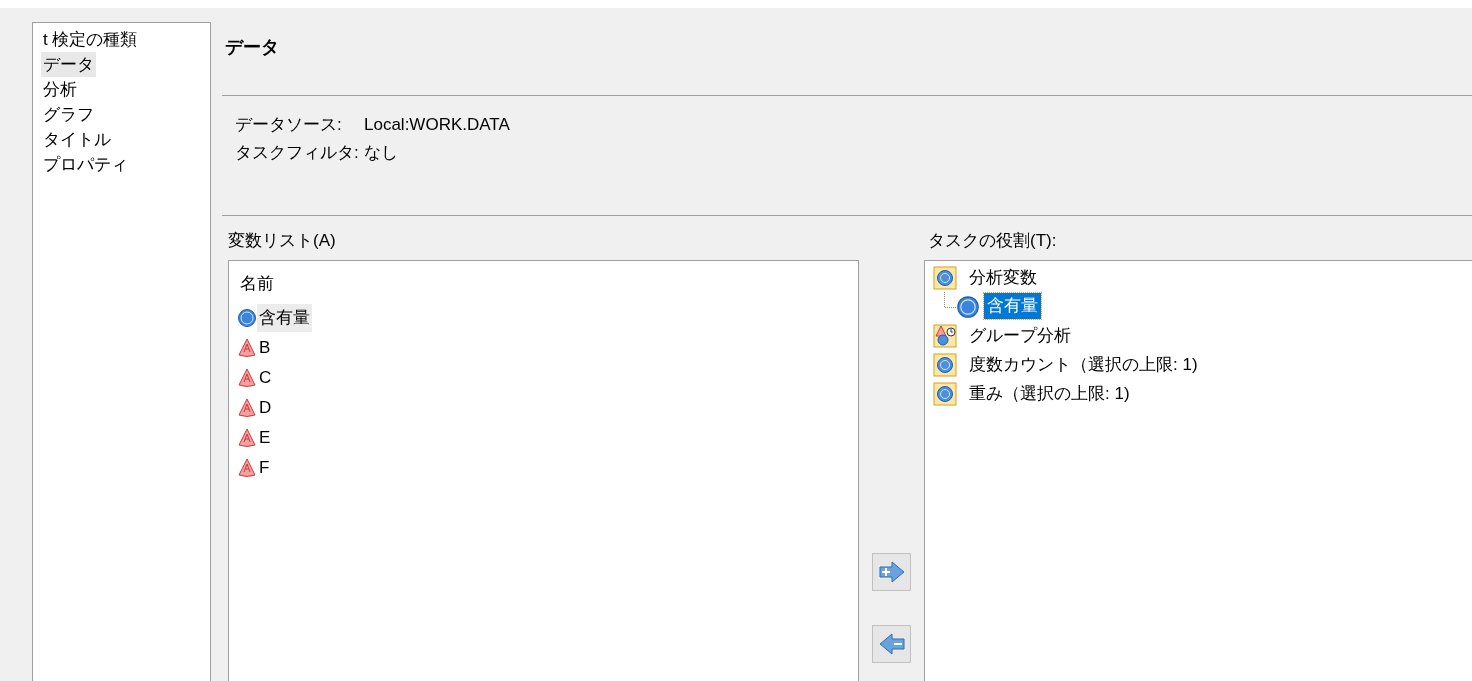 Image resolution: width=1472 pixels, height=681 pixels. What do you see at coordinates (284, 318) in the screenshot?
I see `variable-item: 含有量` at bounding box center [284, 318].